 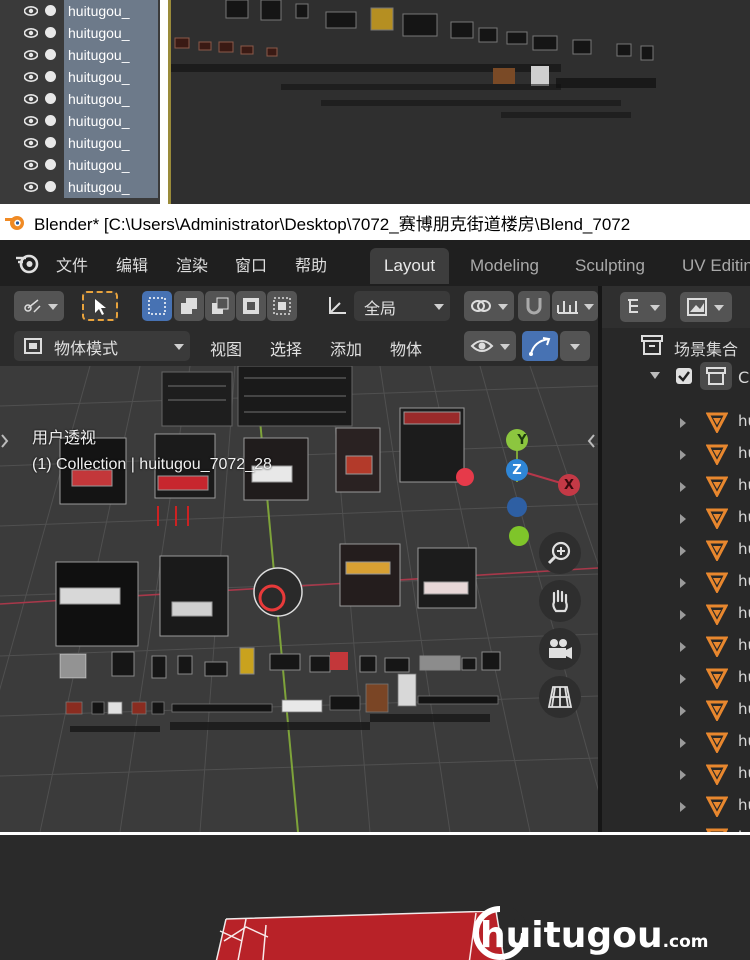 What do you see at coordinates (410, 266) in the screenshot?
I see `tab-layout: Layout` at bounding box center [410, 266].